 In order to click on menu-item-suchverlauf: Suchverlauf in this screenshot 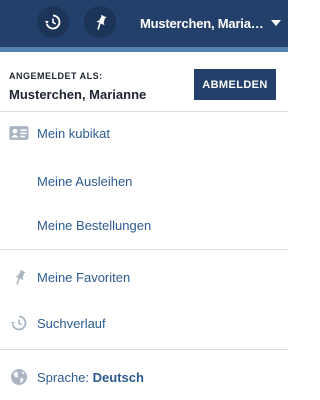, I will do `click(144, 323)`.